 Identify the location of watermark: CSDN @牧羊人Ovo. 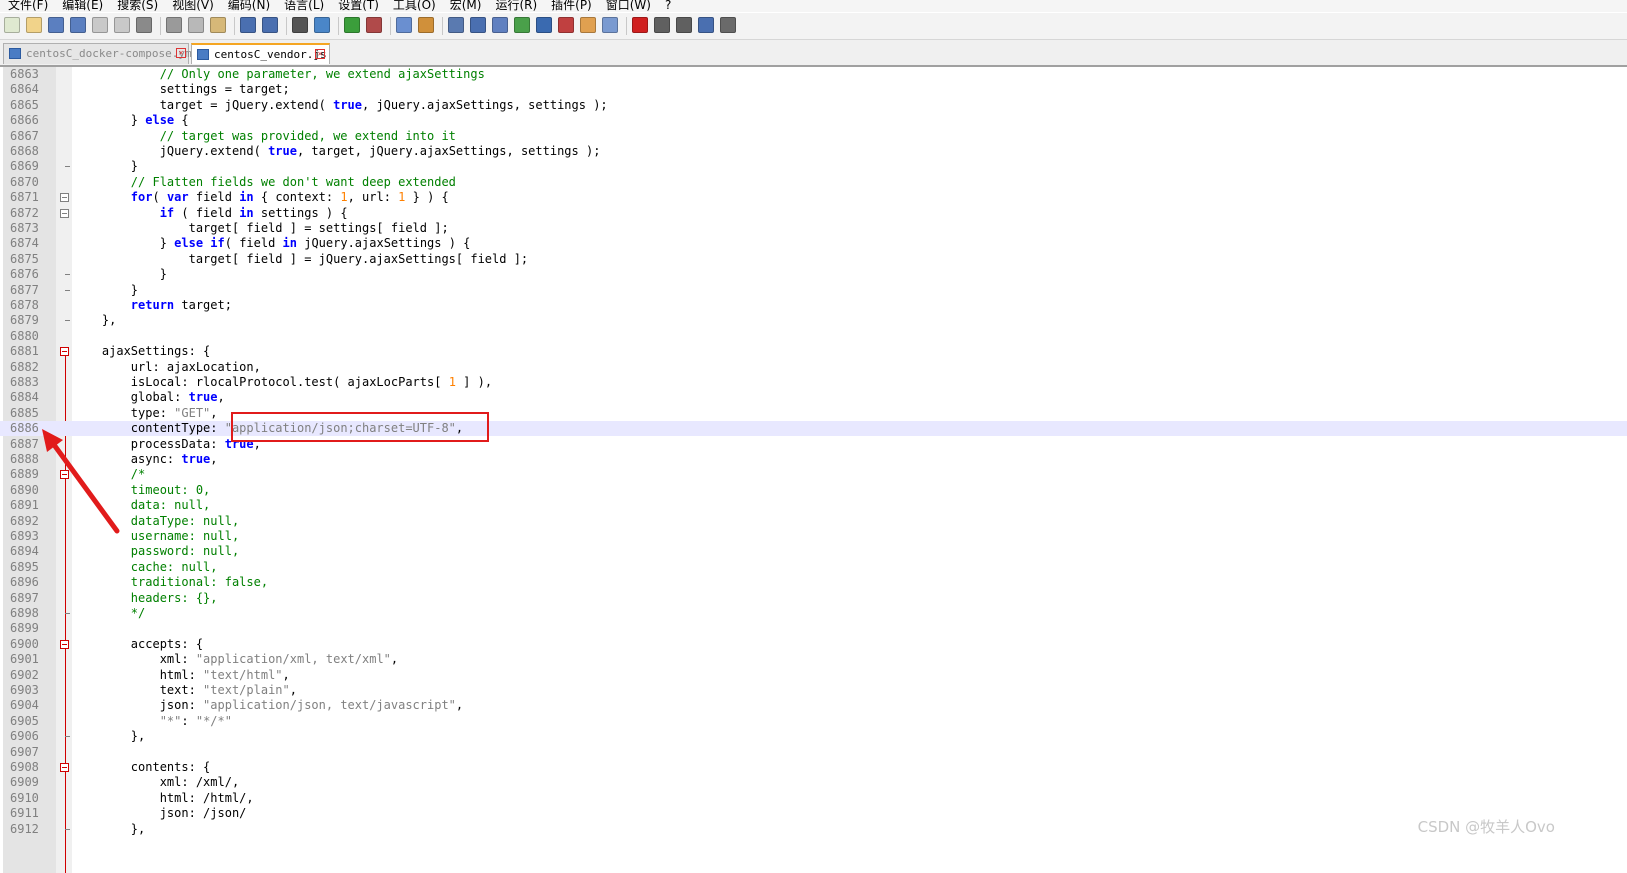
(1486, 827).